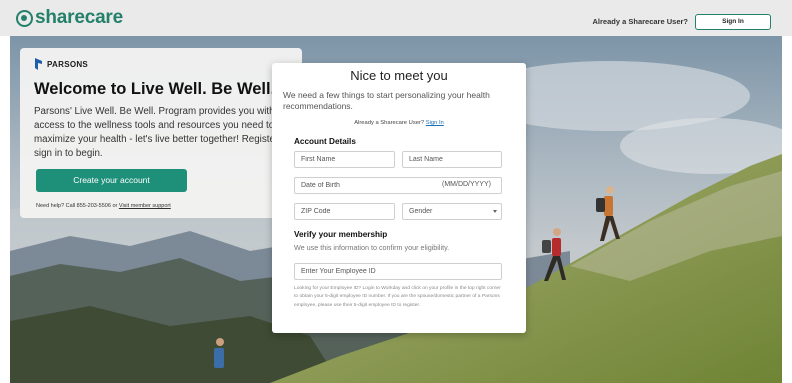  I want to click on sign-in-button: Sign In, so click(733, 22).